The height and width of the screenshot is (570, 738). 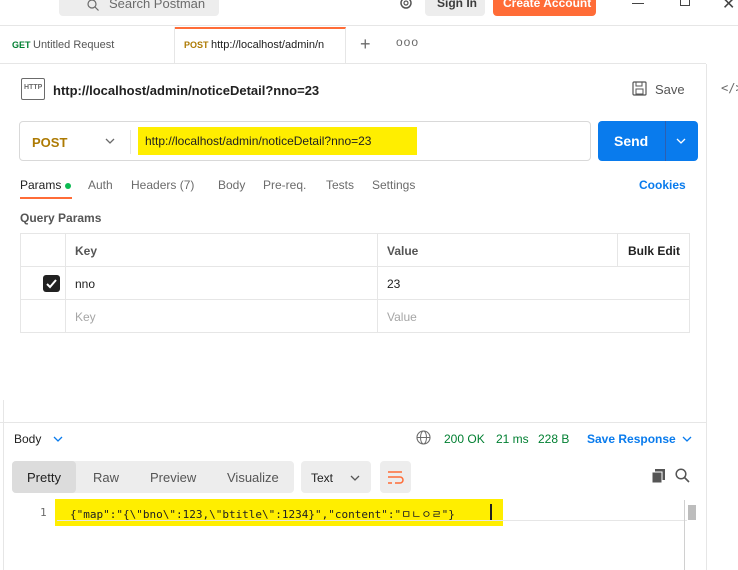 What do you see at coordinates (46, 198) in the screenshot?
I see `active-tab-underline` at bounding box center [46, 198].